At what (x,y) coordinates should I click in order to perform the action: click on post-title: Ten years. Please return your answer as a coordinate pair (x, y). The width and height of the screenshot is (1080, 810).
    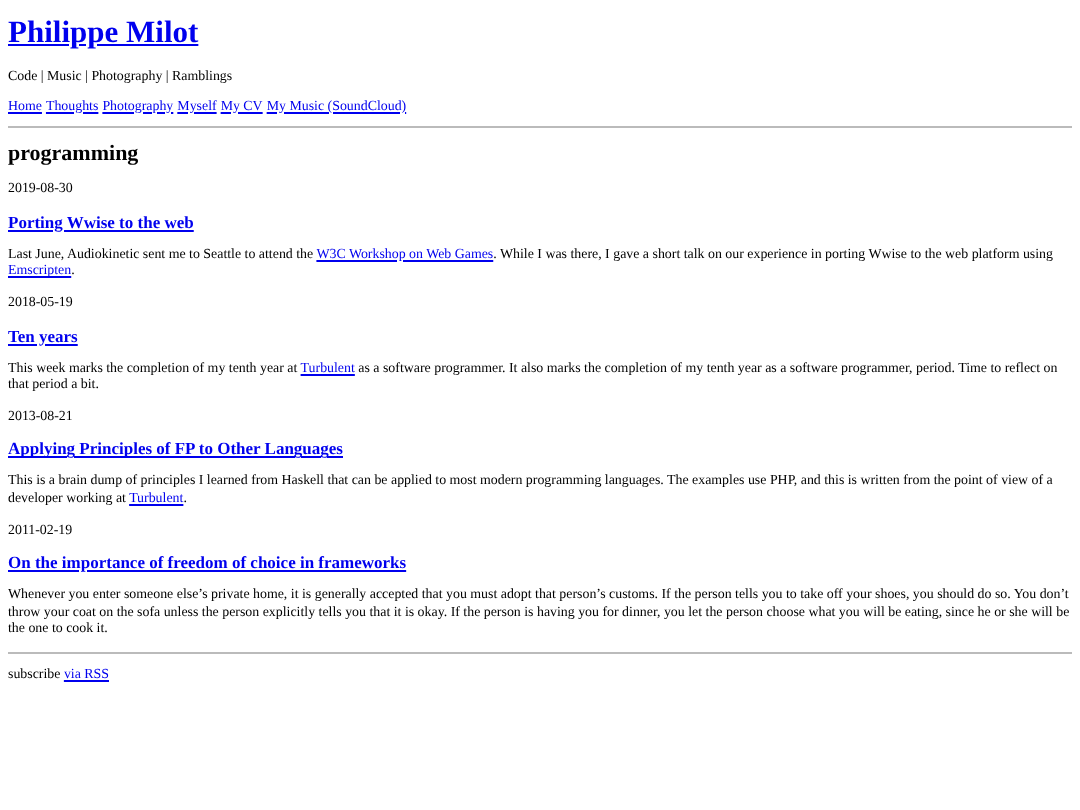
    Looking at the image, I should click on (43, 335).